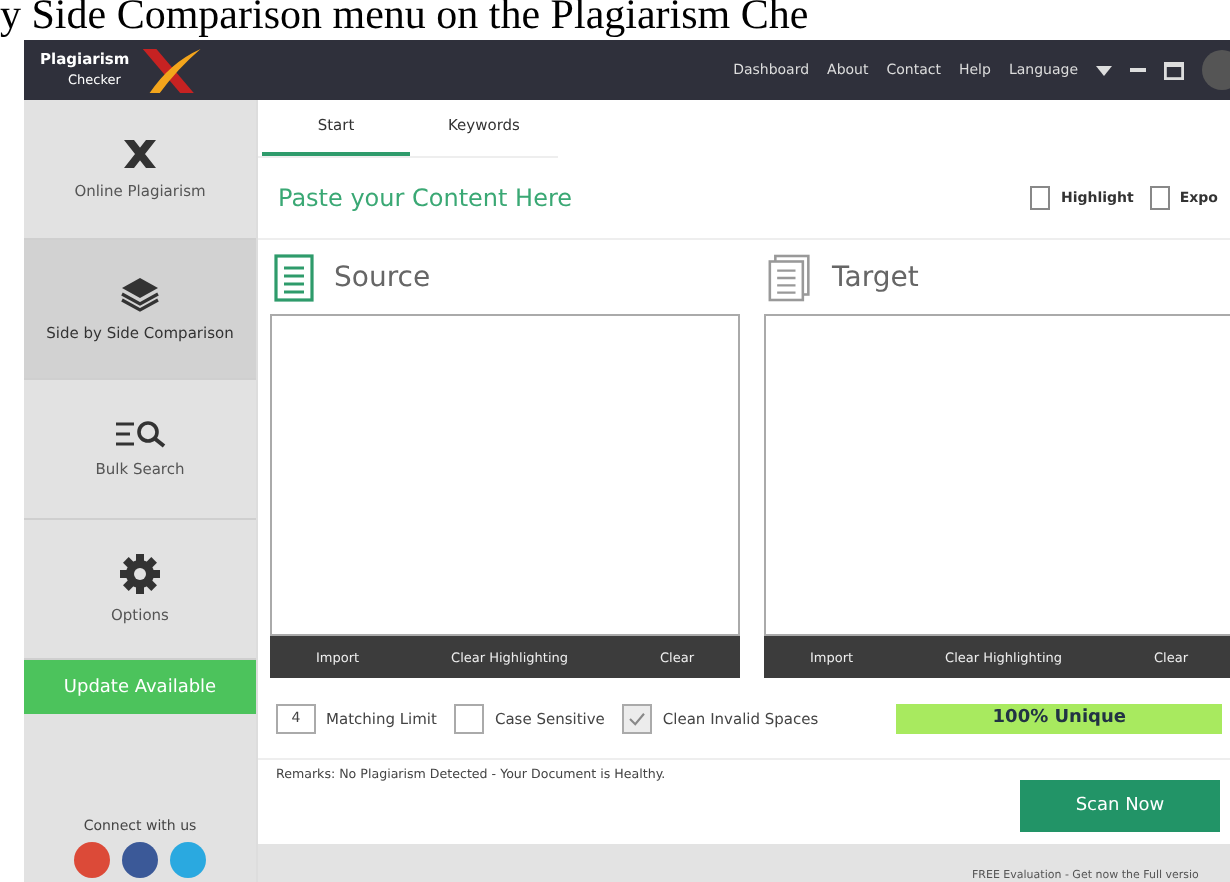 Image resolution: width=1230 pixels, height=882 pixels. Describe the element at coordinates (875, 277) in the screenshot. I see `panel-title: Target` at that location.